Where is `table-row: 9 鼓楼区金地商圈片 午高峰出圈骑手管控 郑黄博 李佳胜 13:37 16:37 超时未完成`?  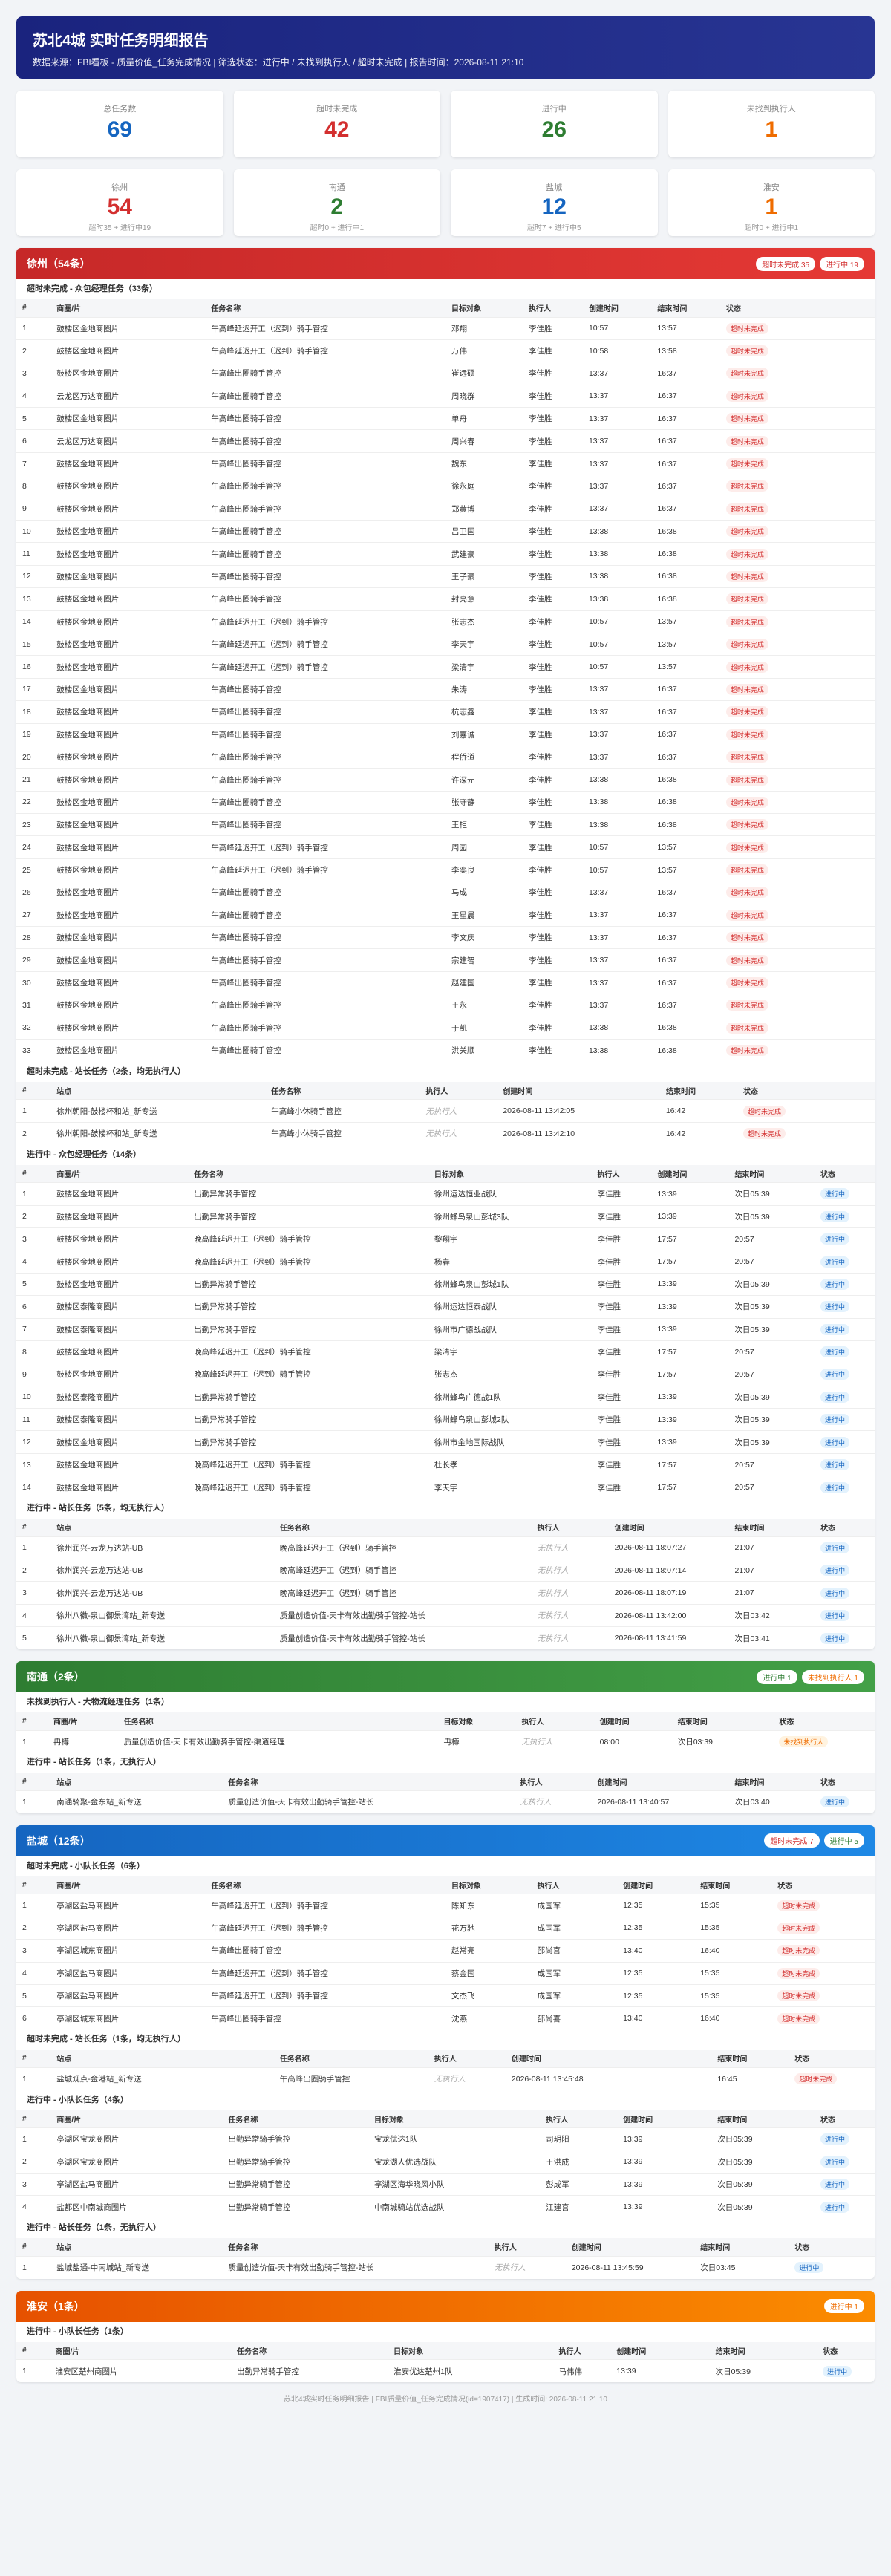
table-row: 9 鼓楼区金地商圈片 午高峰出圈骑手管控 郑黄博 李佳胜 13:37 16:37 超时未完成 is located at coordinates (446, 509).